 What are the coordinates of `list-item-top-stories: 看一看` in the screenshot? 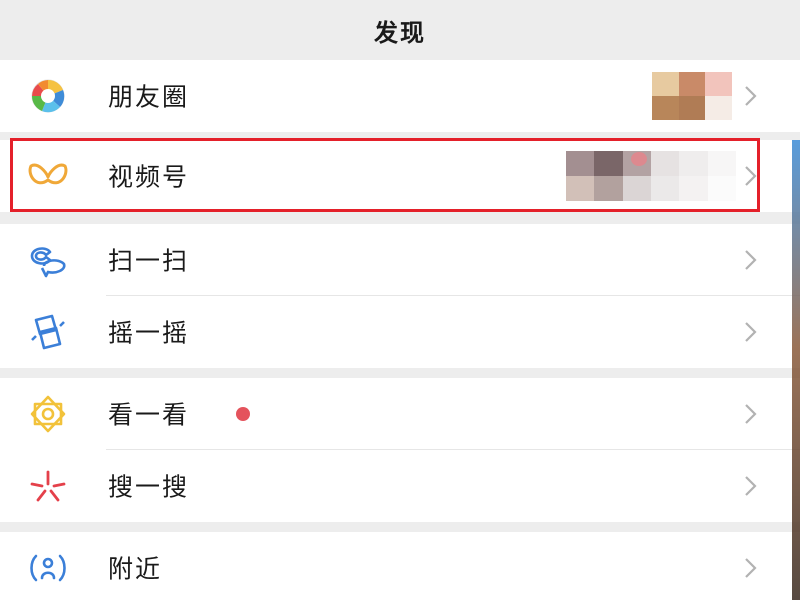 It's located at (400, 414).